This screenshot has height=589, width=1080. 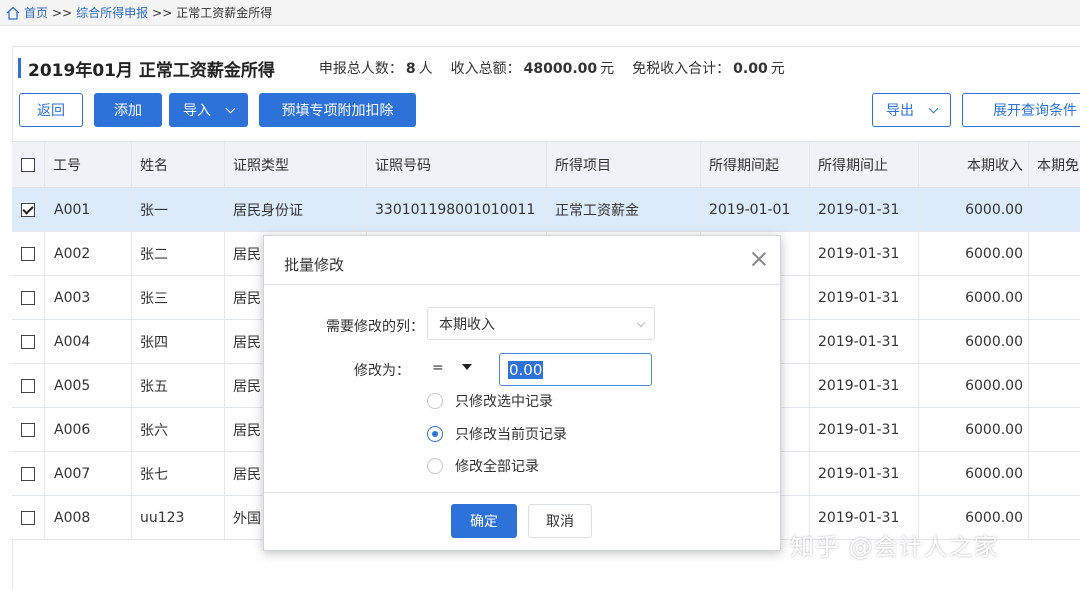 I want to click on radio-label: 只修改当前页记录, so click(x=511, y=435).